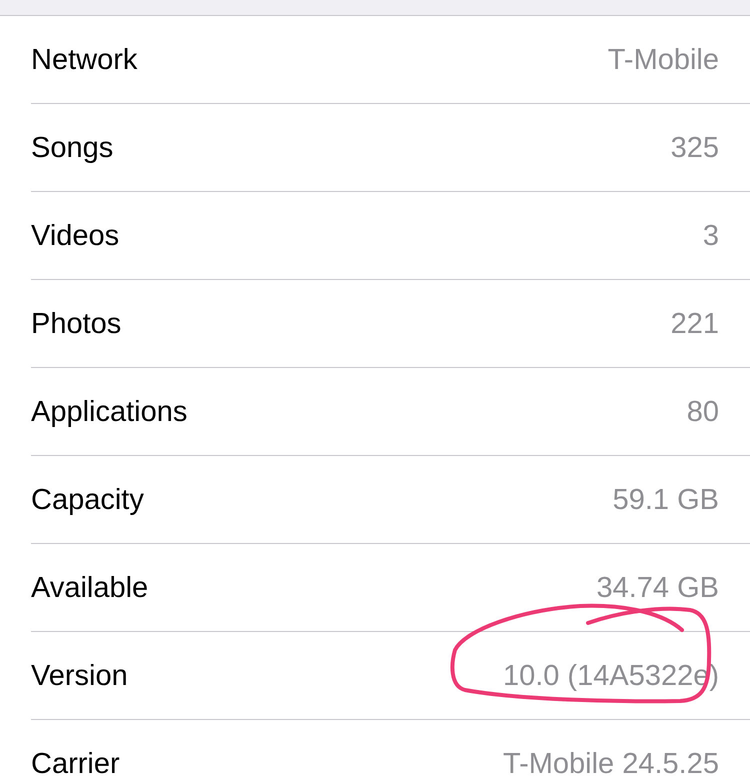 This screenshot has width=750, height=777. I want to click on info-label: Songs, so click(72, 147).